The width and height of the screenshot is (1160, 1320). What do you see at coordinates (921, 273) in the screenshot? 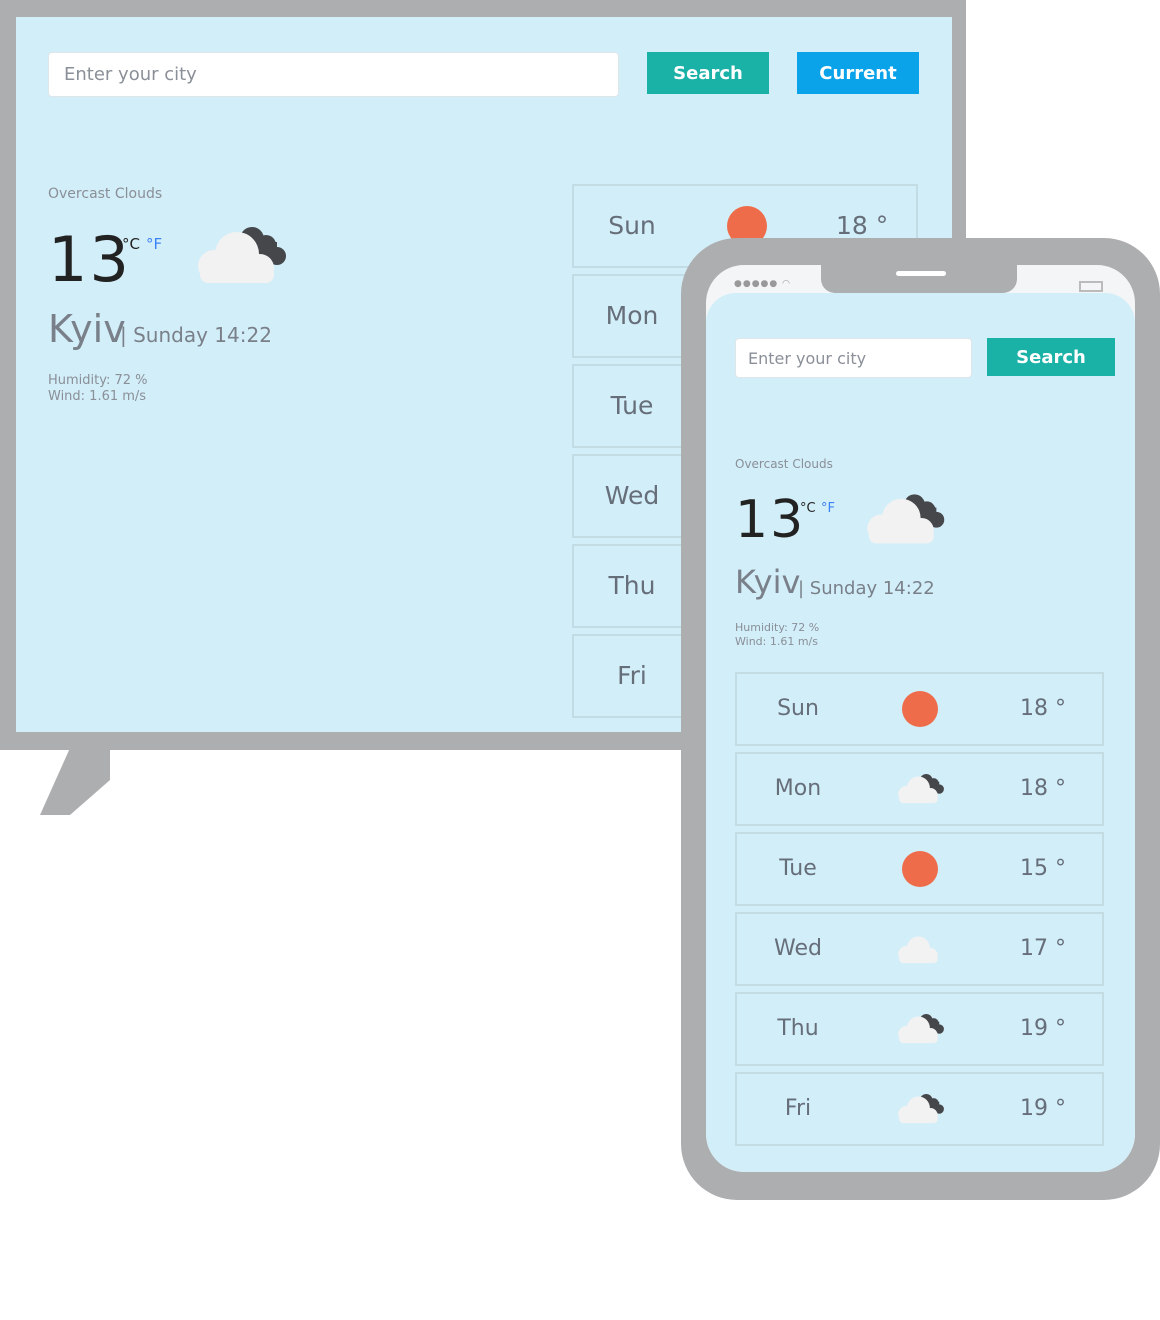
I see `phone-speaker` at bounding box center [921, 273].